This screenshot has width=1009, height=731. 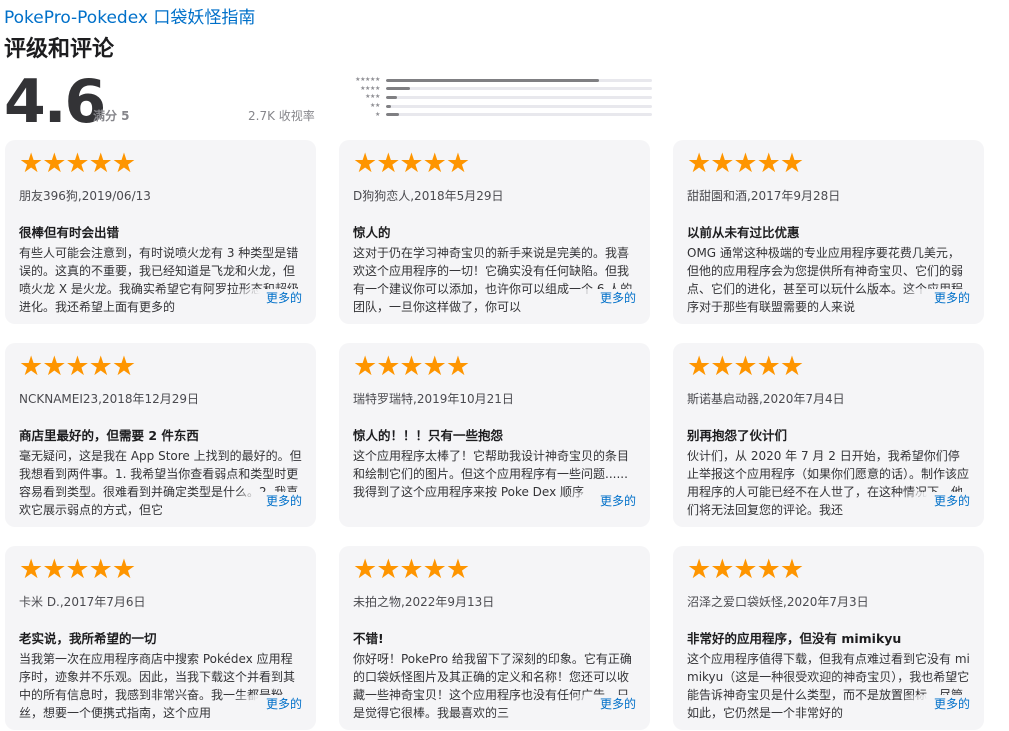 I want to click on review-author-date: NCKNAMEI23,2018年12月29日, so click(x=109, y=399).